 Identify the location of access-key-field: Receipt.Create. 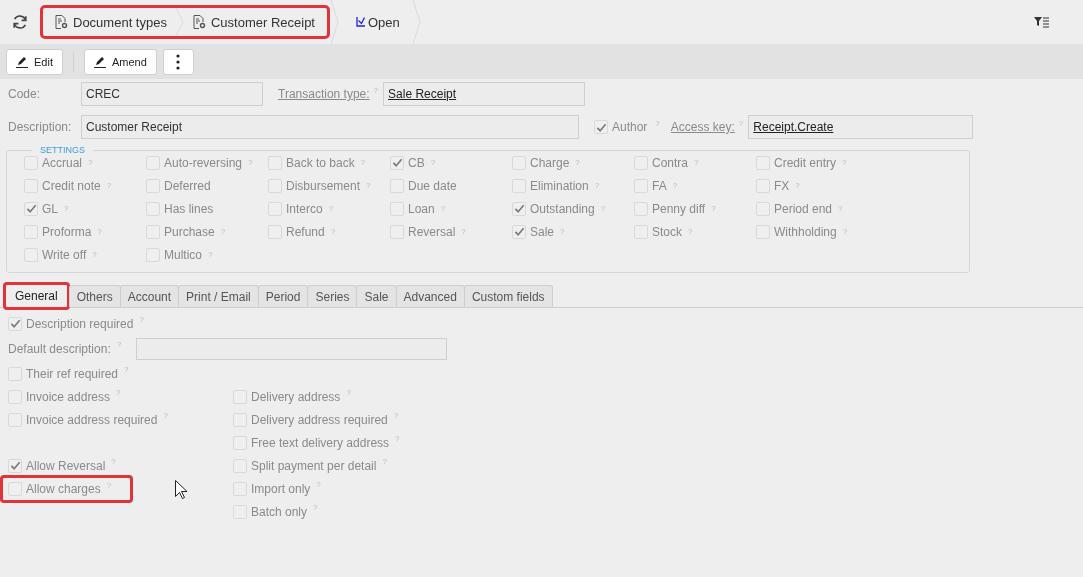
(861, 127).